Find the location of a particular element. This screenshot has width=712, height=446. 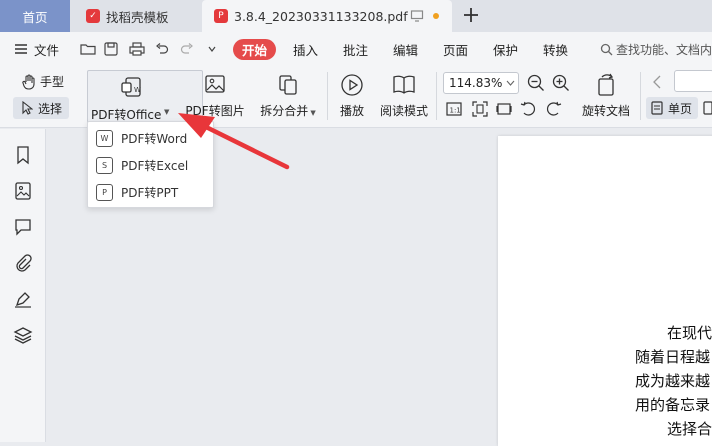

search-box: 查找功能、文档内 is located at coordinates (656, 49).